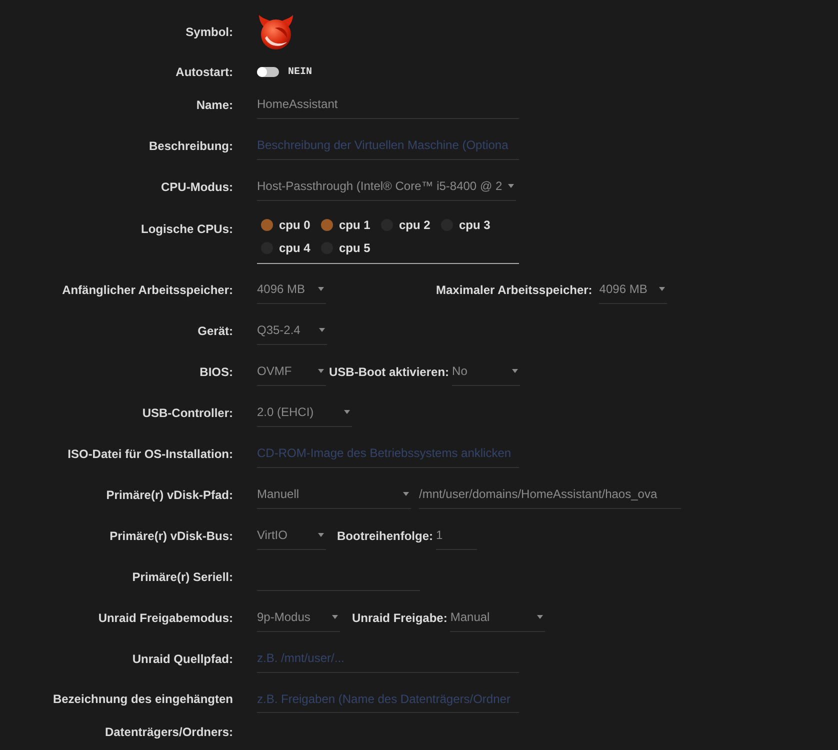 This screenshot has width=838, height=750. Describe the element at coordinates (300, 73) in the screenshot. I see `toggle-state-text: NEIN` at that location.